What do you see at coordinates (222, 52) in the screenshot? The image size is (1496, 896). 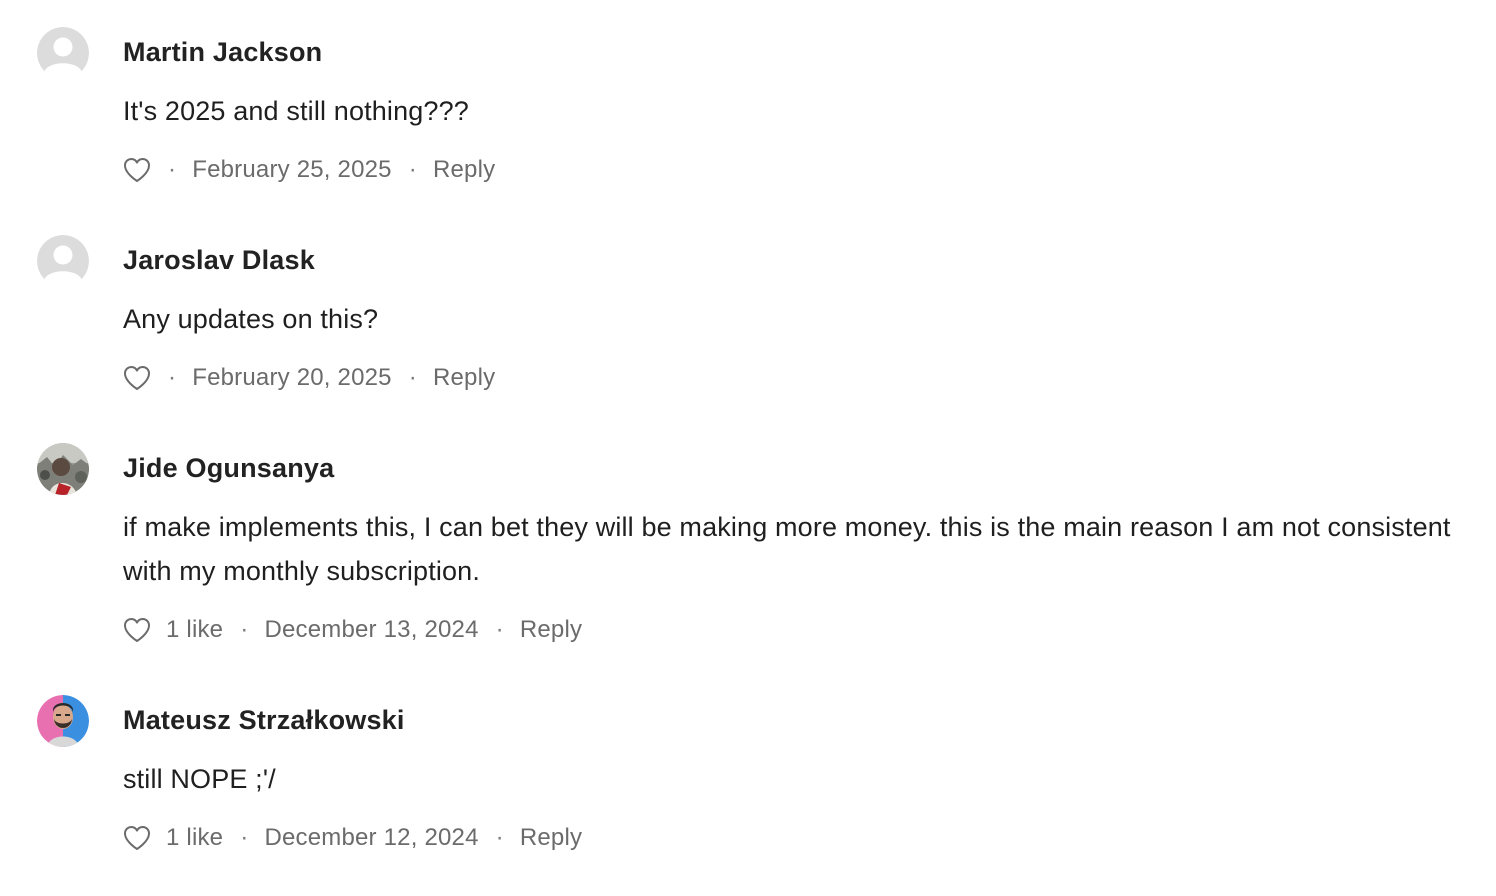 I see `comment-author: Martin Jackson` at bounding box center [222, 52].